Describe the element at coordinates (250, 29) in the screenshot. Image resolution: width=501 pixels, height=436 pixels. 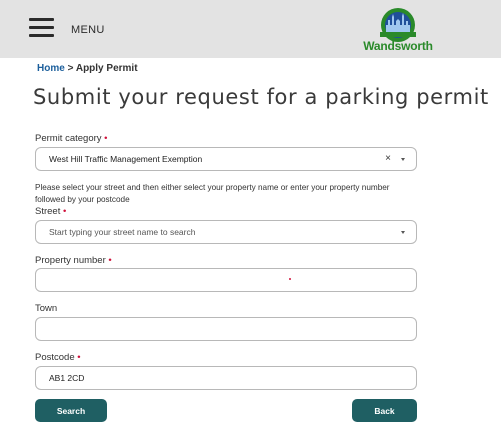
I see `site-header: MENU Wandsworth` at that location.